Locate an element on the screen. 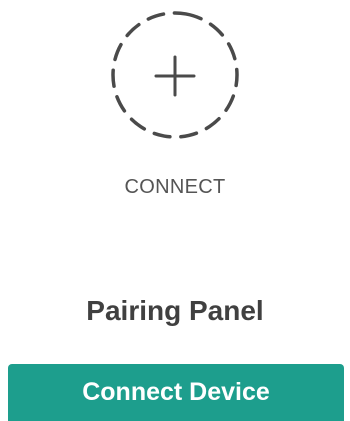  dashed-plus-circle-icon is located at coordinates (175, 75).